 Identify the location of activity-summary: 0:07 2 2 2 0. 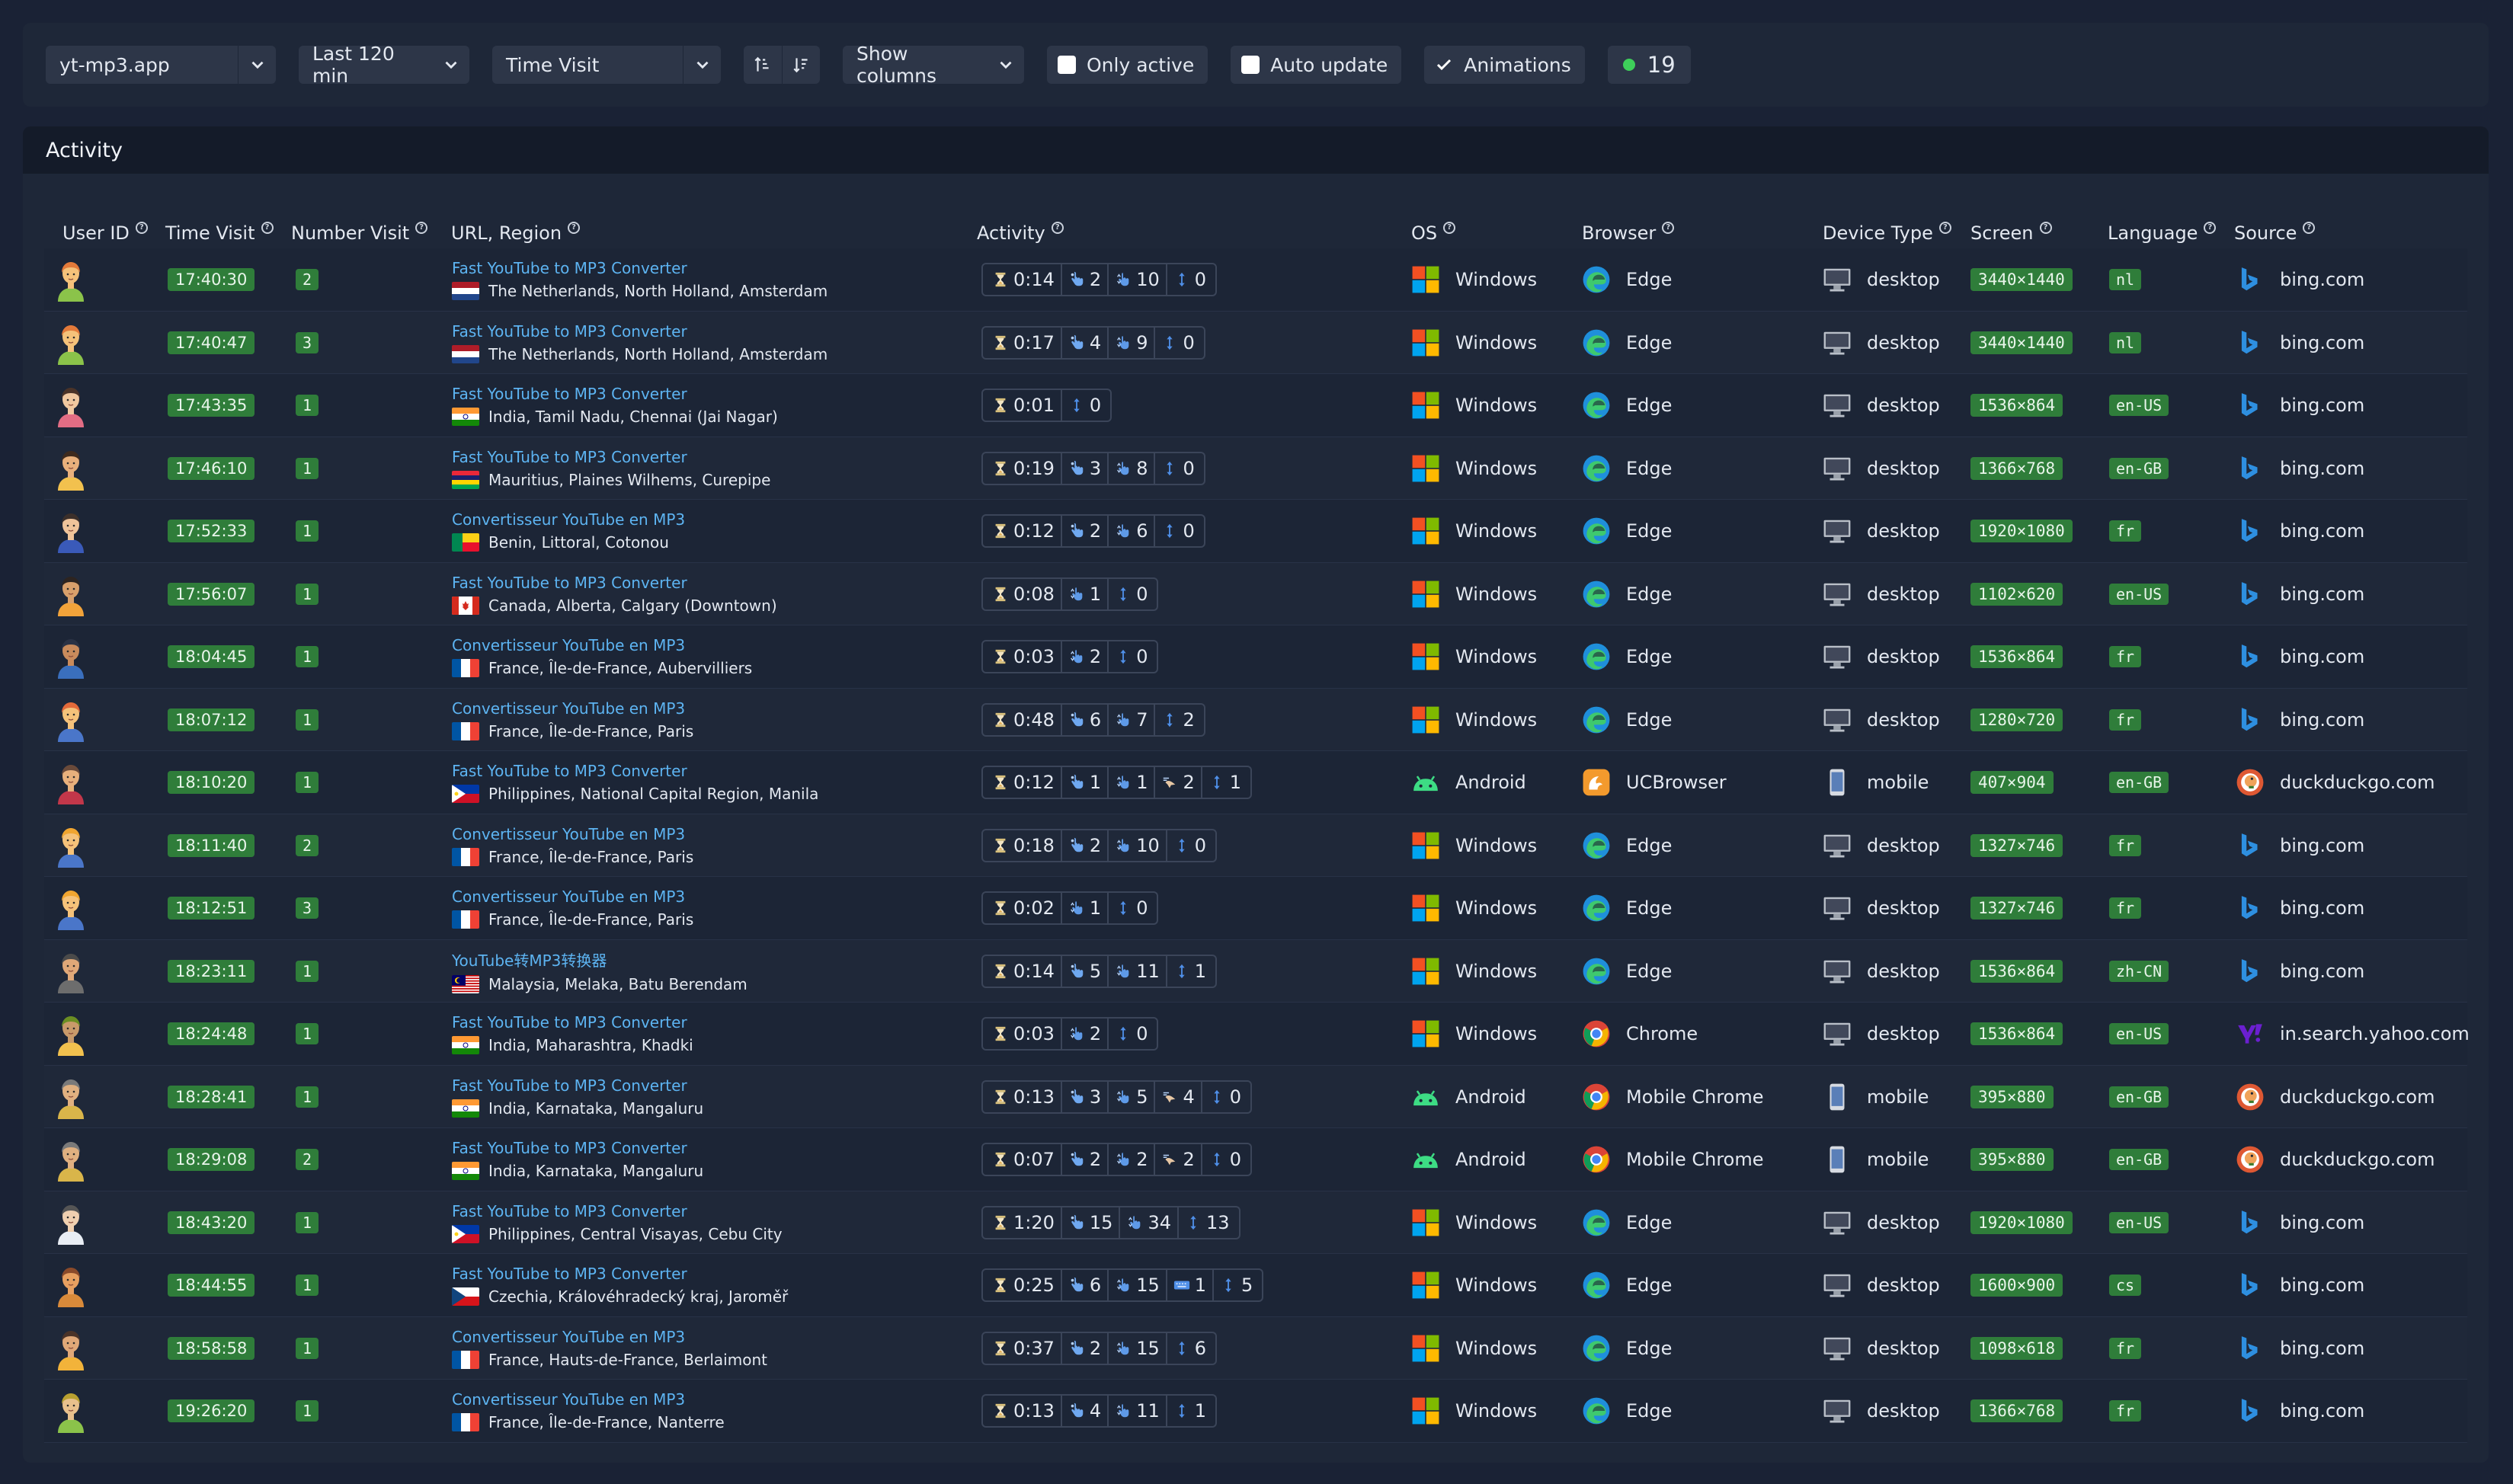
(1117, 1159).